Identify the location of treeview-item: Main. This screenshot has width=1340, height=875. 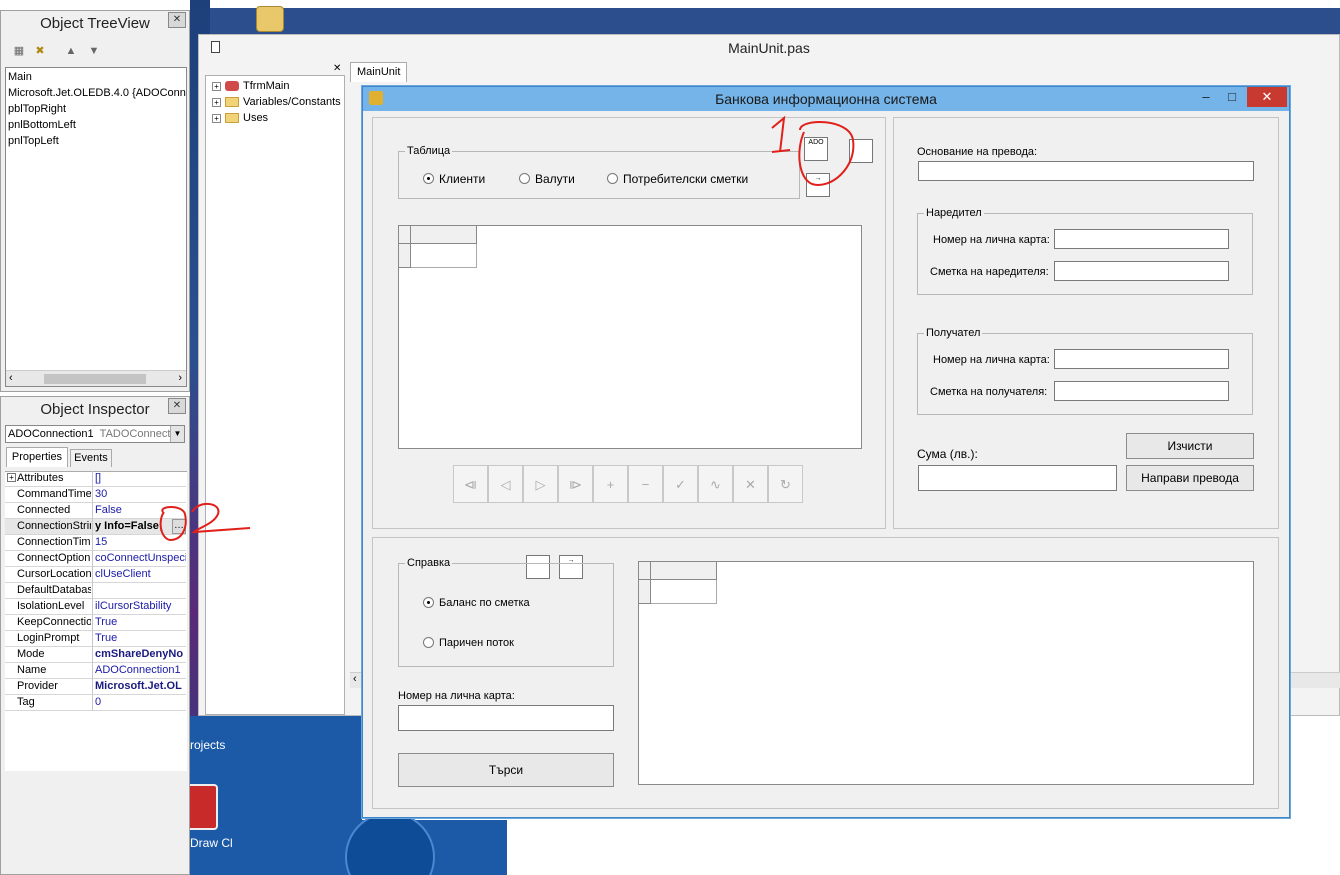
(96, 77).